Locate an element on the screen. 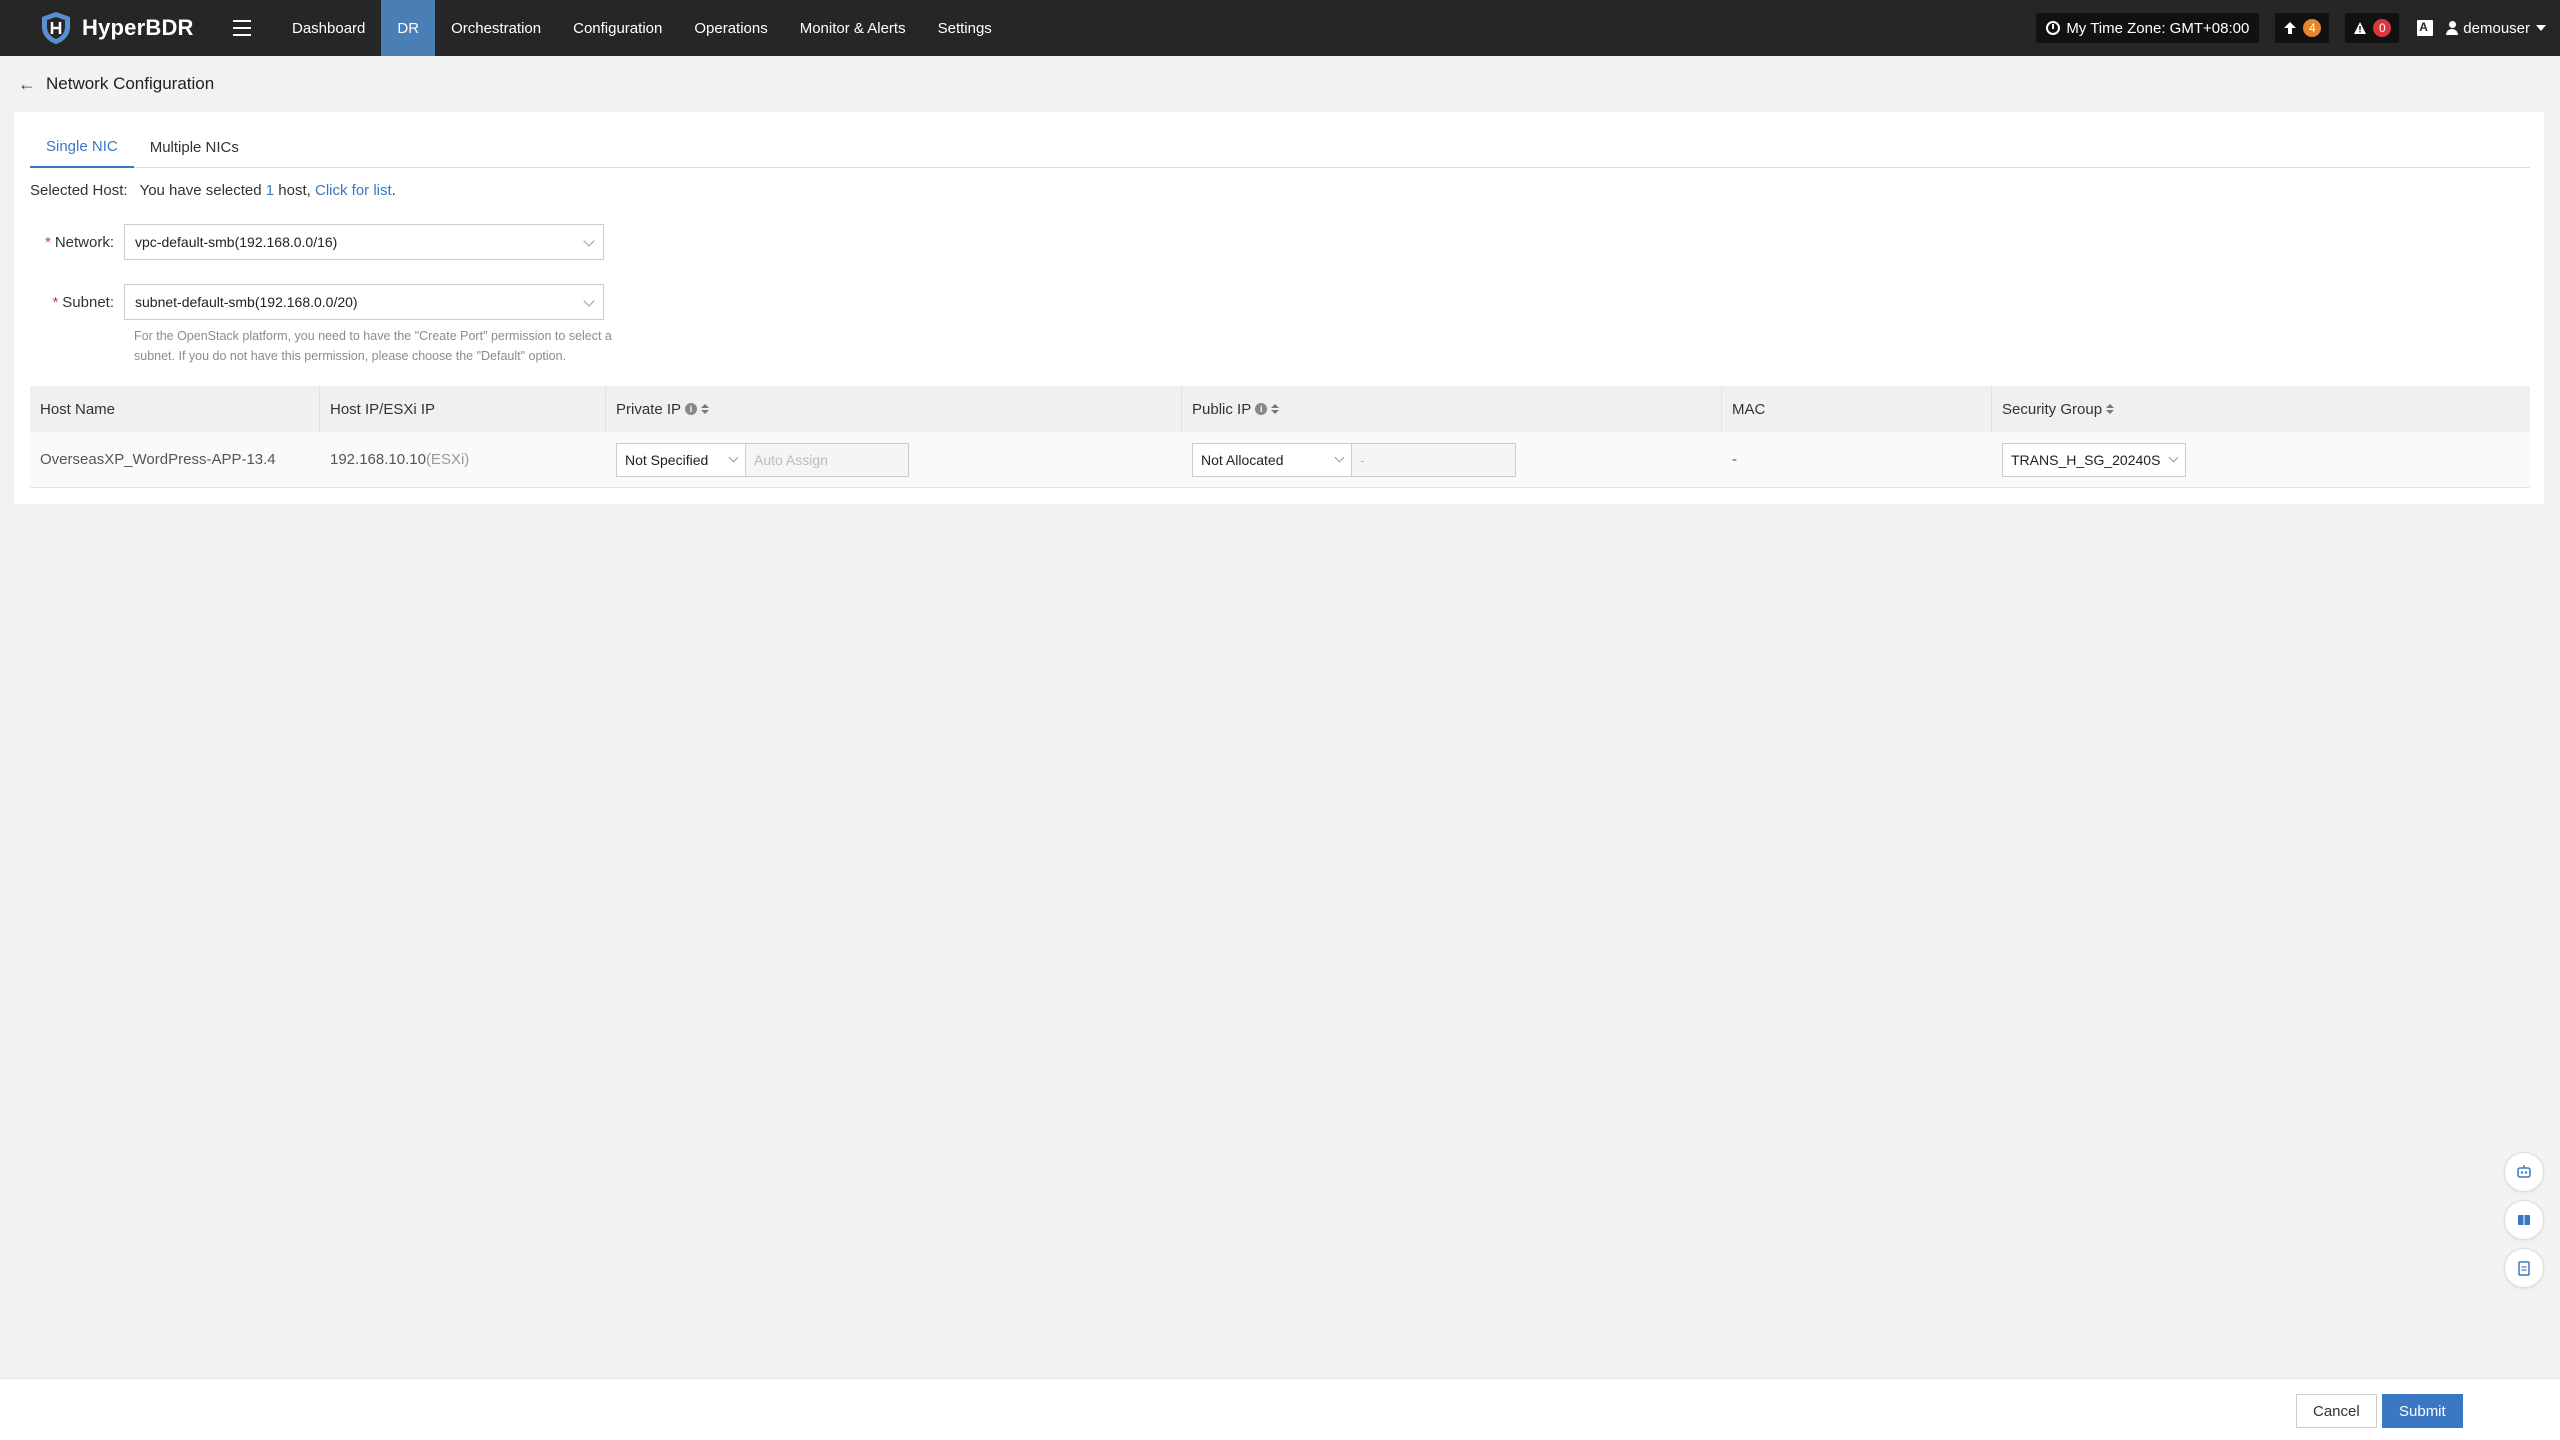  network-select-value: vpc-default-smb(192.168.0.0/16) is located at coordinates (236, 242).